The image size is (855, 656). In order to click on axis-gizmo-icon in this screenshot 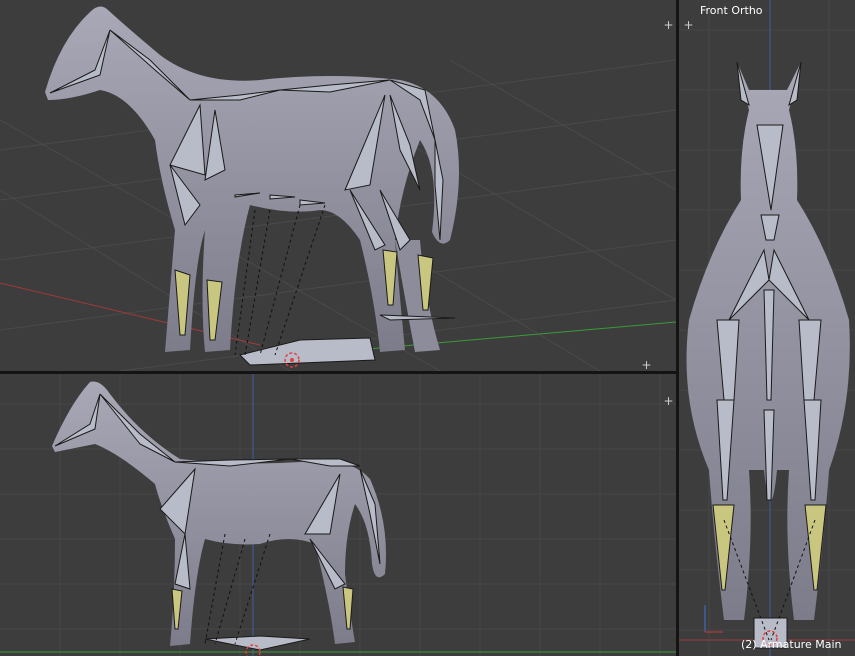, I will do `click(713, 619)`.